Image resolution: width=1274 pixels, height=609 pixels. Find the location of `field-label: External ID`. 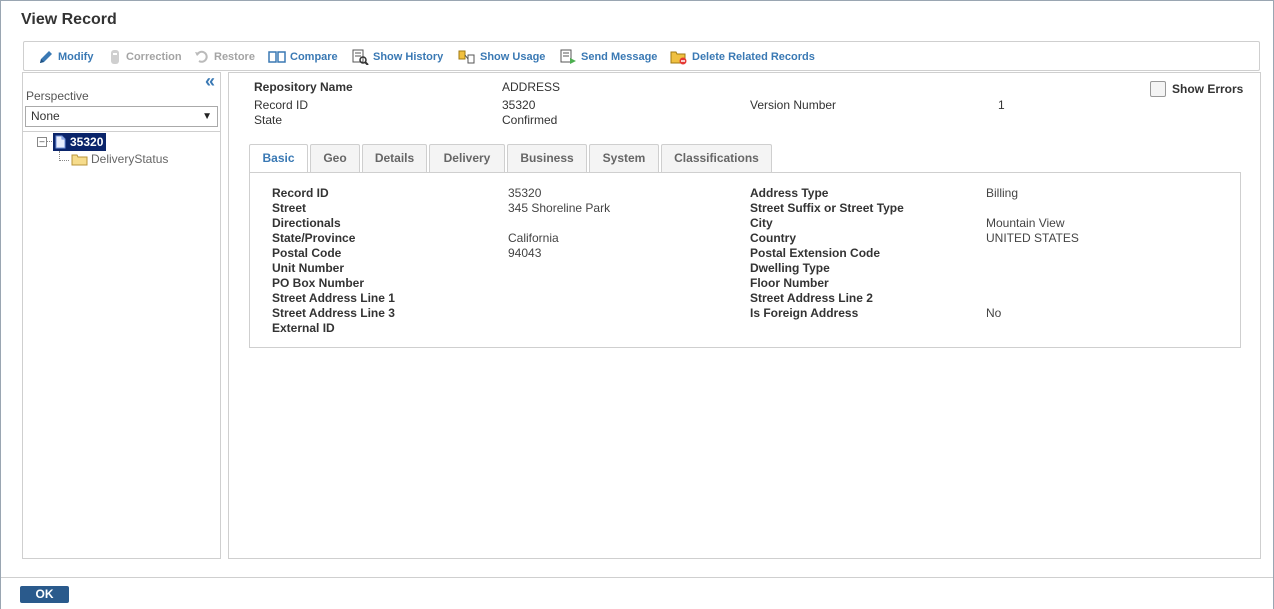

field-label: External ID is located at coordinates (303, 328).